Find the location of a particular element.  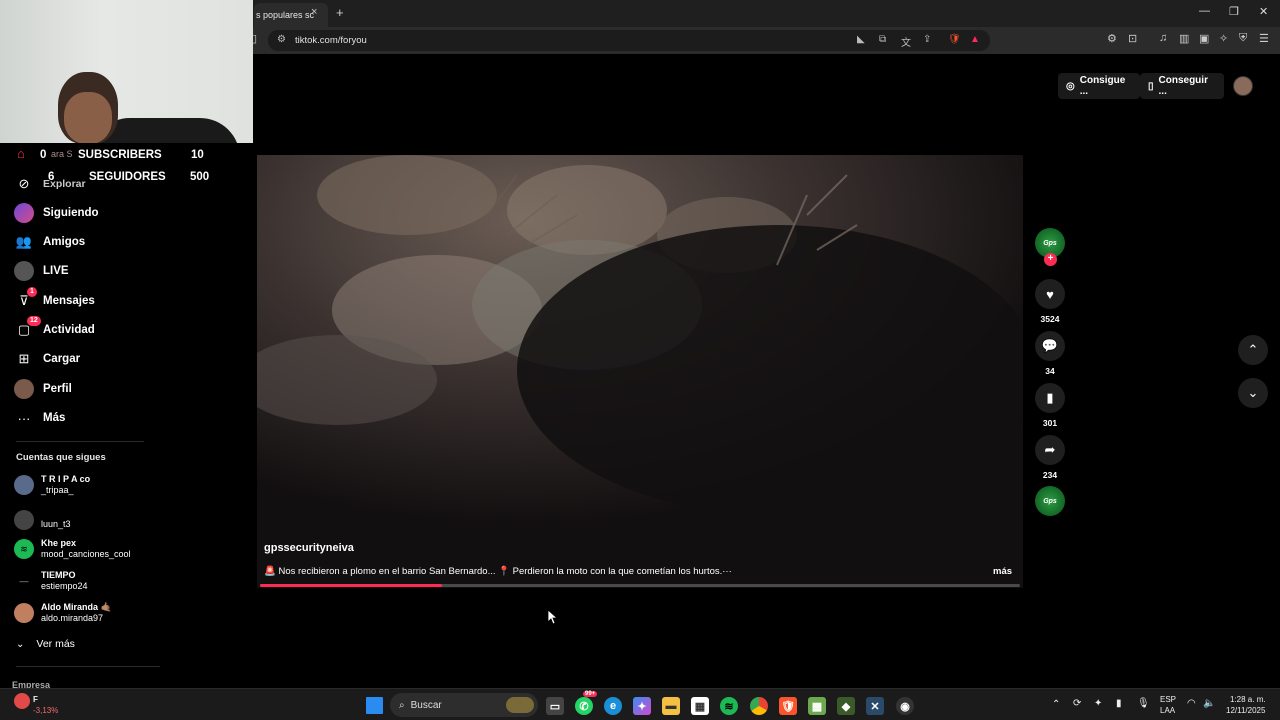

minimize-button: — is located at coordinates (1204, 11).